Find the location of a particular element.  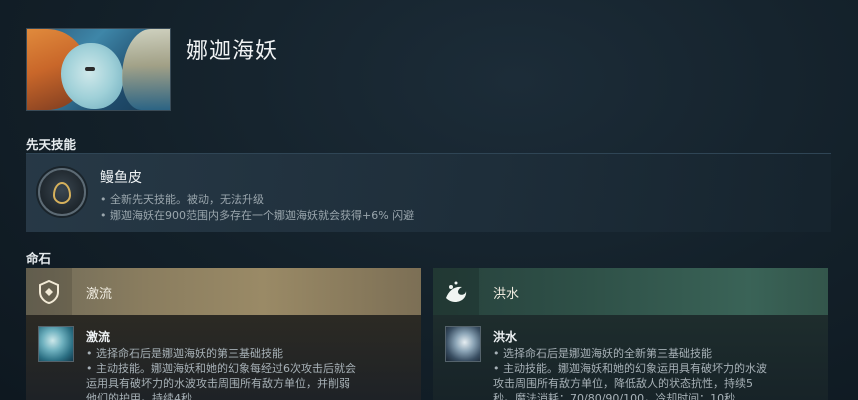

facet-desc-right-2: • 主动技能。娜迦海妖和她的幻象运用具有破坏力的水波 is located at coordinates (630, 368).